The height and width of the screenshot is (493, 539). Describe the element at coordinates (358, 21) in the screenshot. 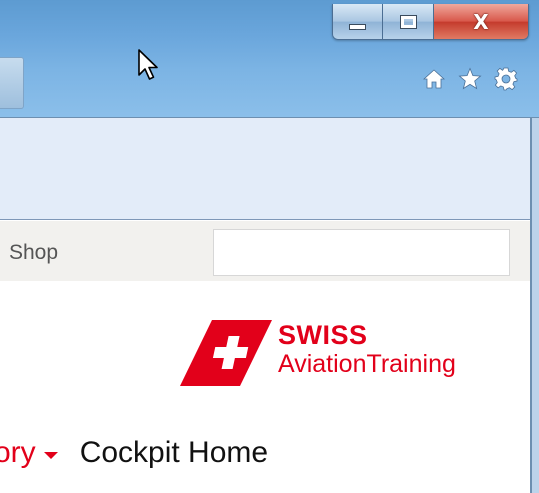

I see `minimize-button` at that location.